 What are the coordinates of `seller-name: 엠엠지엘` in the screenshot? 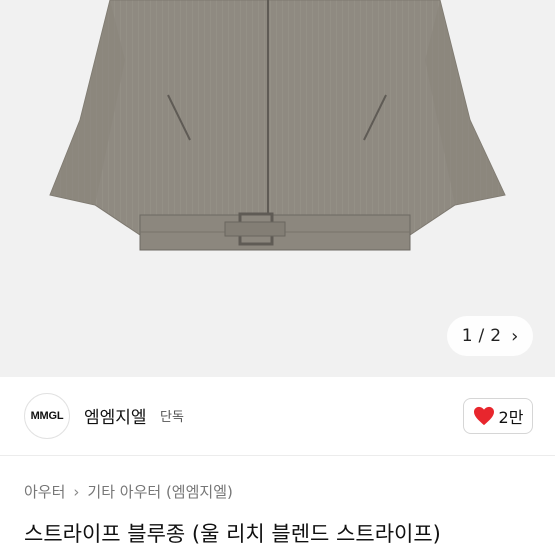 It's located at (115, 415).